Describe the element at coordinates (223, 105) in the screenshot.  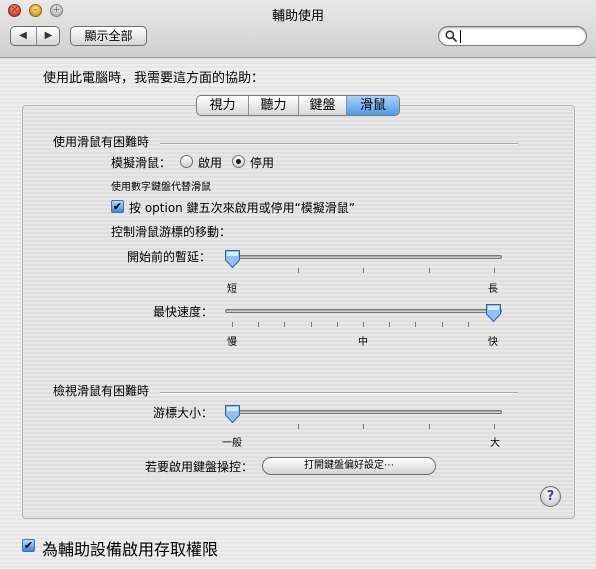
I see `tab-vision: 視力` at that location.